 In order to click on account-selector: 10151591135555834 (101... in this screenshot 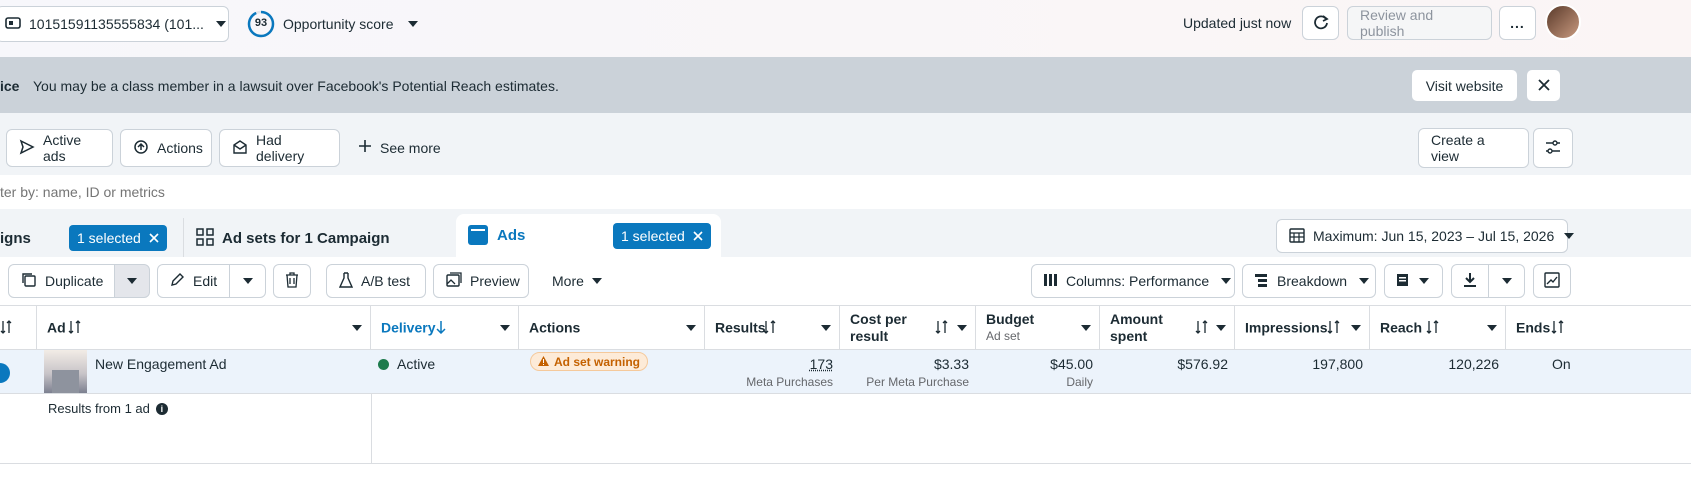, I will do `click(114, 24)`.